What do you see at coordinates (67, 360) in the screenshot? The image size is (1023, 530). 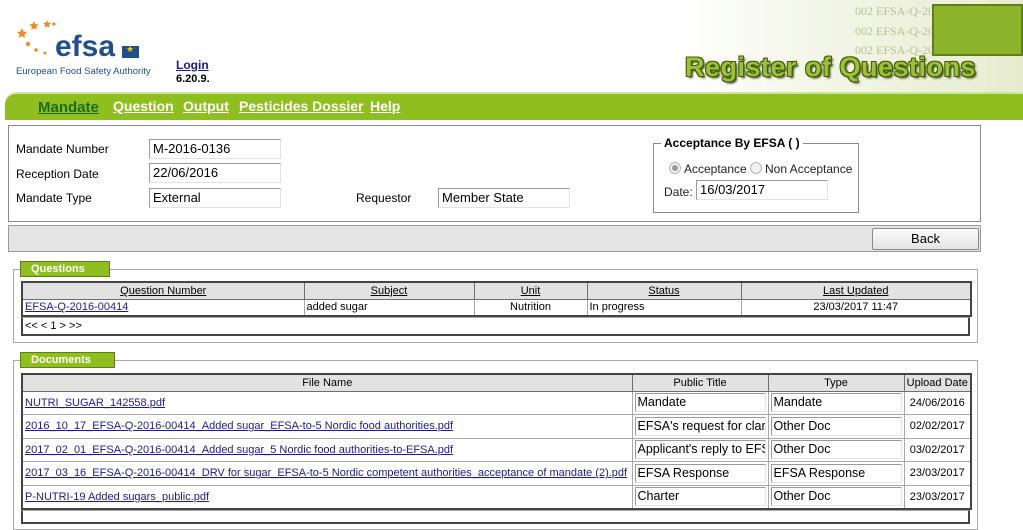 I see `documents-tab-label: Documents` at bounding box center [67, 360].